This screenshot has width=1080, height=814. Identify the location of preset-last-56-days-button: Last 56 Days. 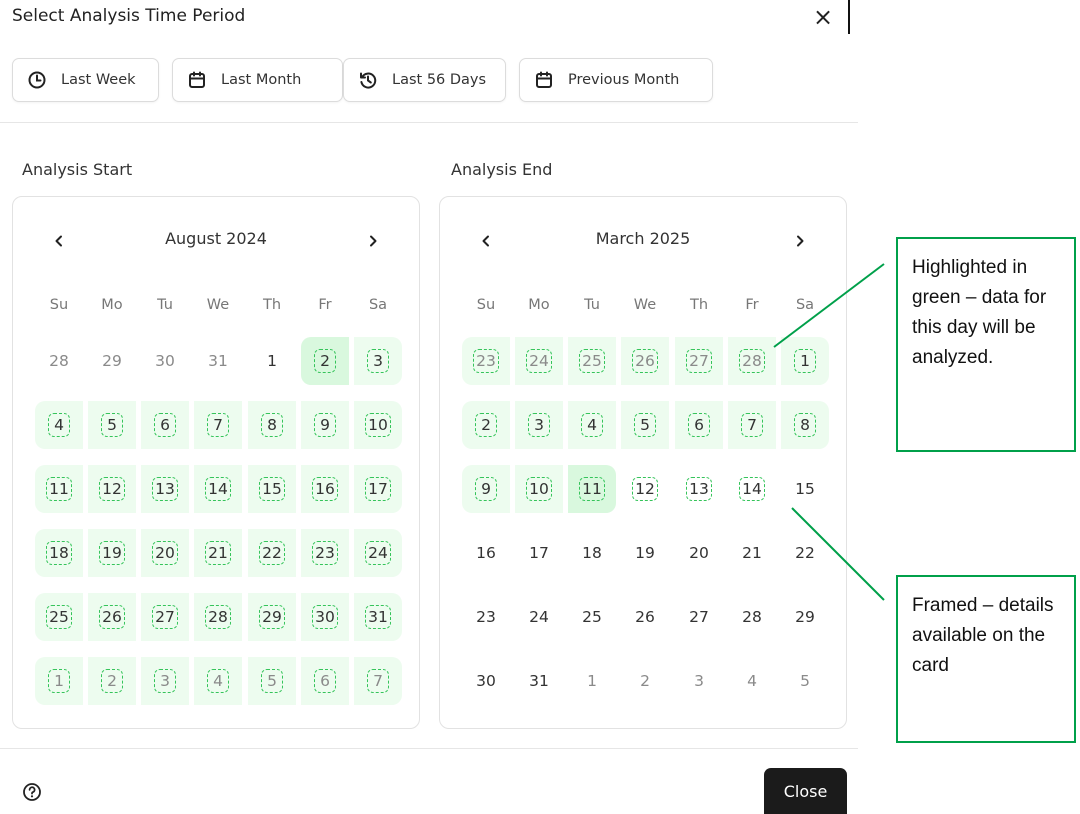
(424, 80).